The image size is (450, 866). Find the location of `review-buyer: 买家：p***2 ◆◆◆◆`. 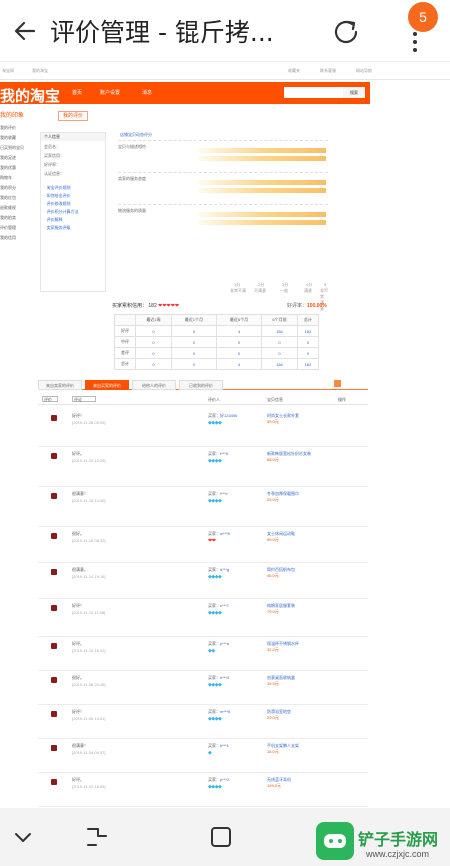

review-buyer: 买家：p***2 ◆◆◆◆ is located at coordinates (239, 783).